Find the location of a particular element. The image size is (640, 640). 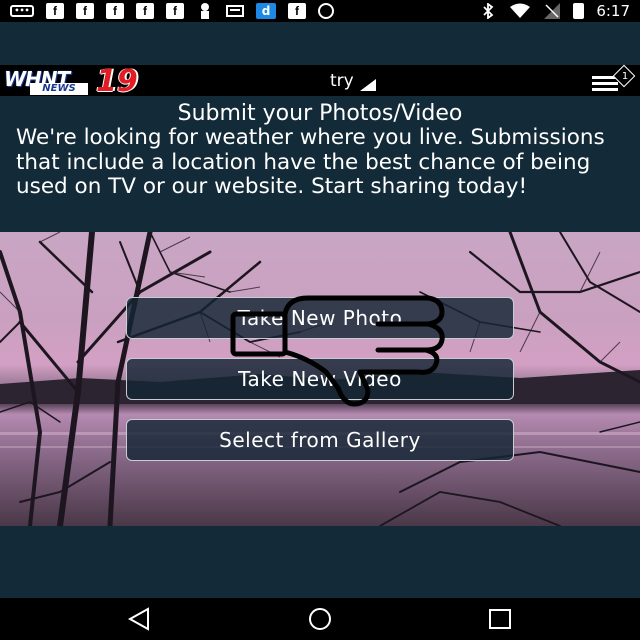

recents-square-icon is located at coordinates (500, 619).